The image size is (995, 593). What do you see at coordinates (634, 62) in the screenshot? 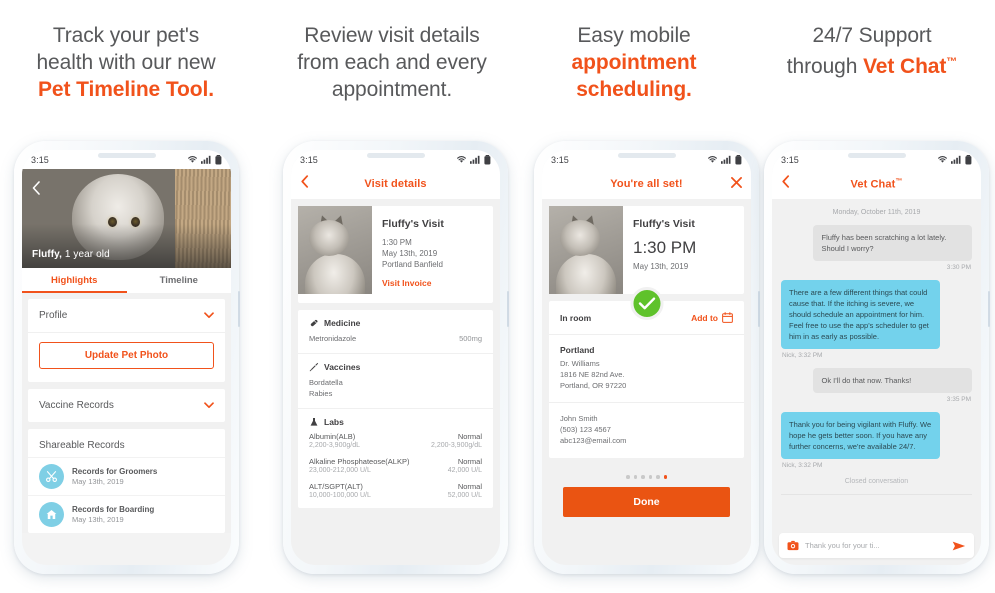
I see `headline-3: Easy mobile appointment scheduling.` at bounding box center [634, 62].